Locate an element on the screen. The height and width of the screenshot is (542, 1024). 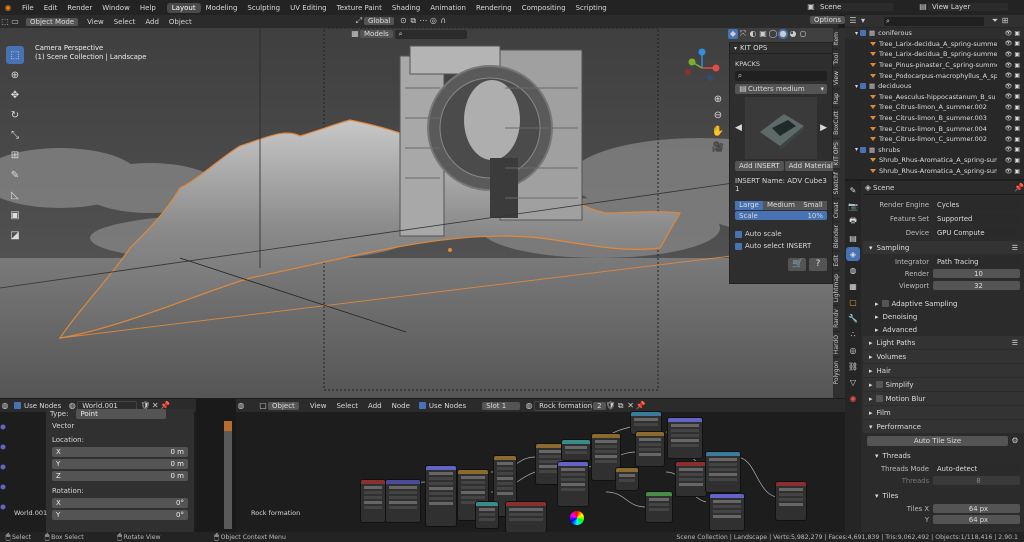
presets-icon: ☰ is located at coordinates (1015, 248).